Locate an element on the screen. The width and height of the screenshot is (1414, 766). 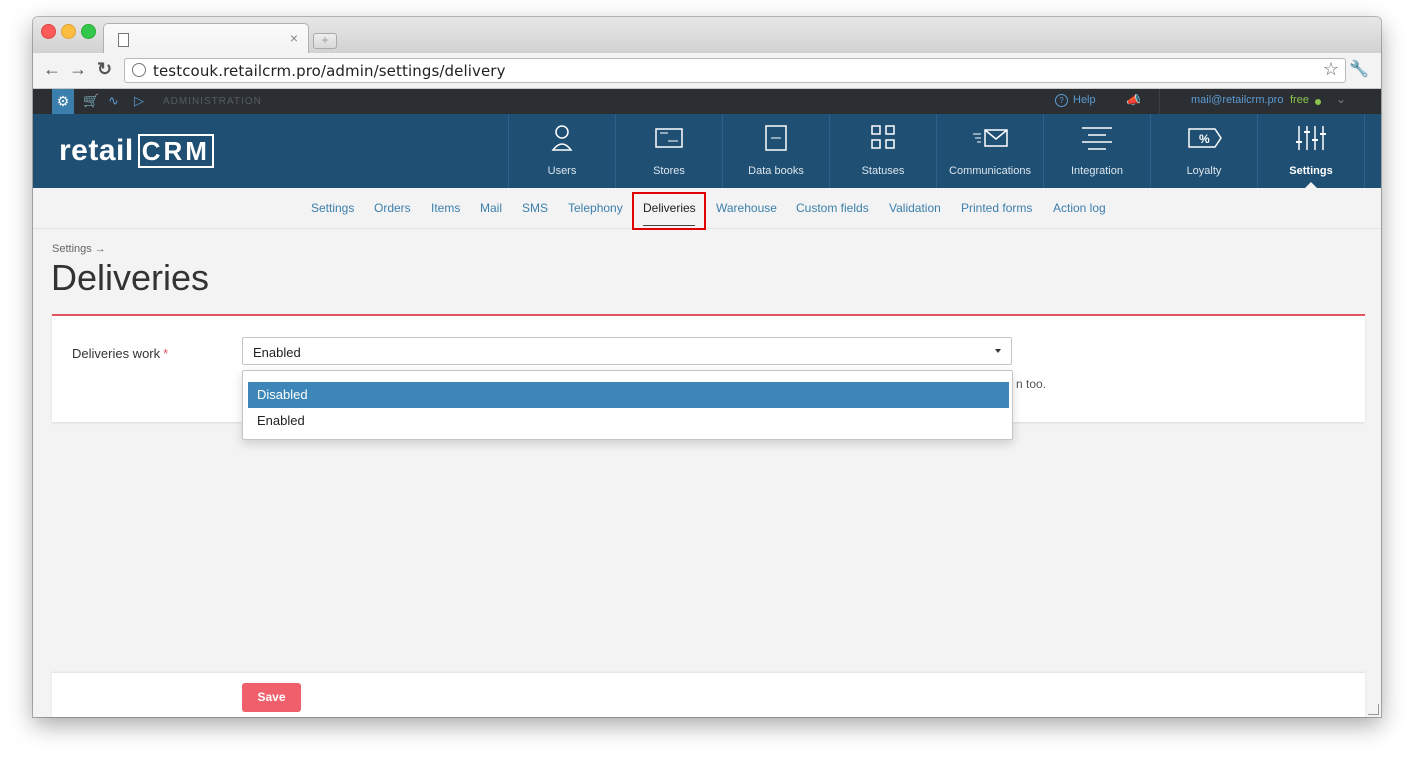
new-tab-button: + is located at coordinates (325, 41).